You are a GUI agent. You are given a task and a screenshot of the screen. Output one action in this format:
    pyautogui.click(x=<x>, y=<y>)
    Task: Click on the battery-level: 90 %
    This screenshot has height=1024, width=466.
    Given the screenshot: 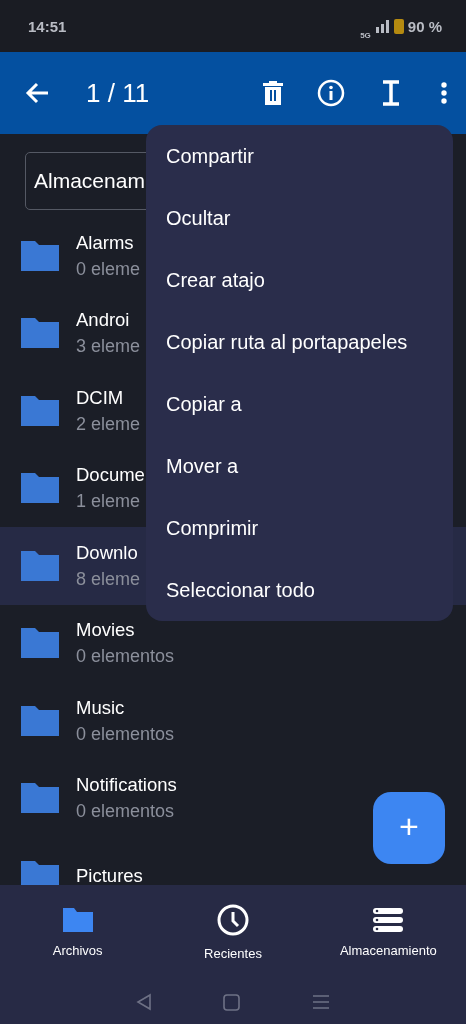 What is the action you would take?
    pyautogui.click(x=424, y=26)
    